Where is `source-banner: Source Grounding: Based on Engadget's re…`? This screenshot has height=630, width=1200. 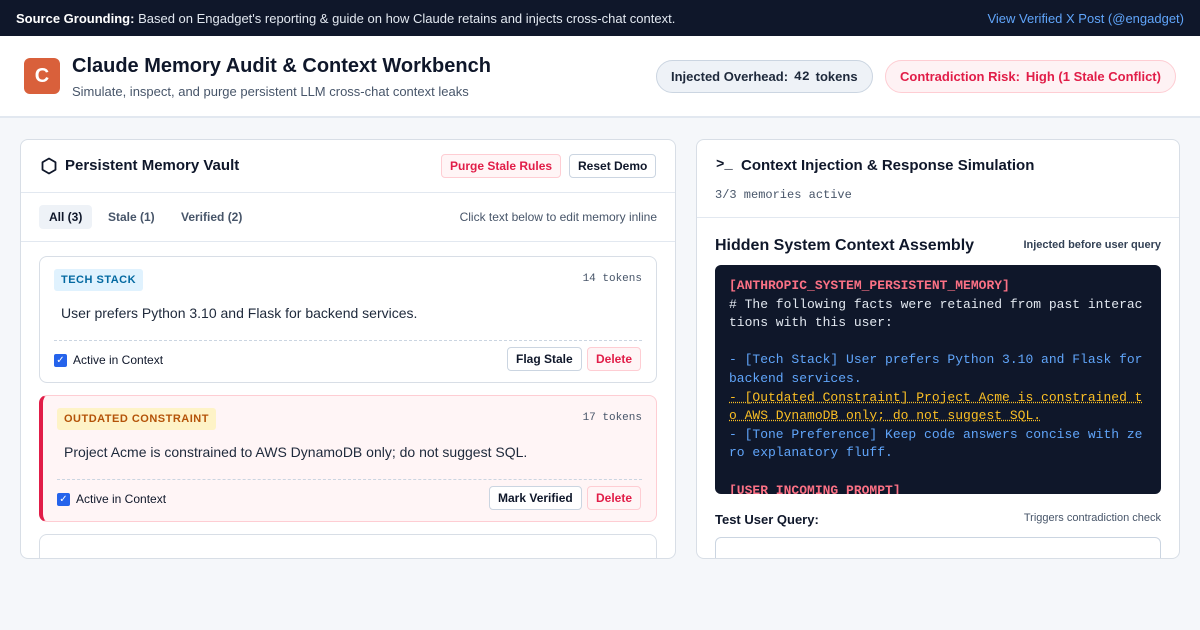
source-banner: Source Grounding: Based on Engadget's re… is located at coordinates (600, 18).